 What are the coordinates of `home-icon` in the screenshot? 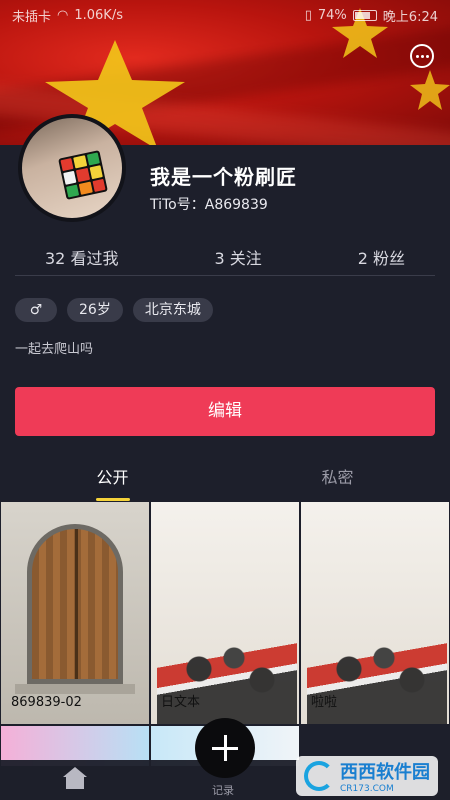 It's located at (75, 778).